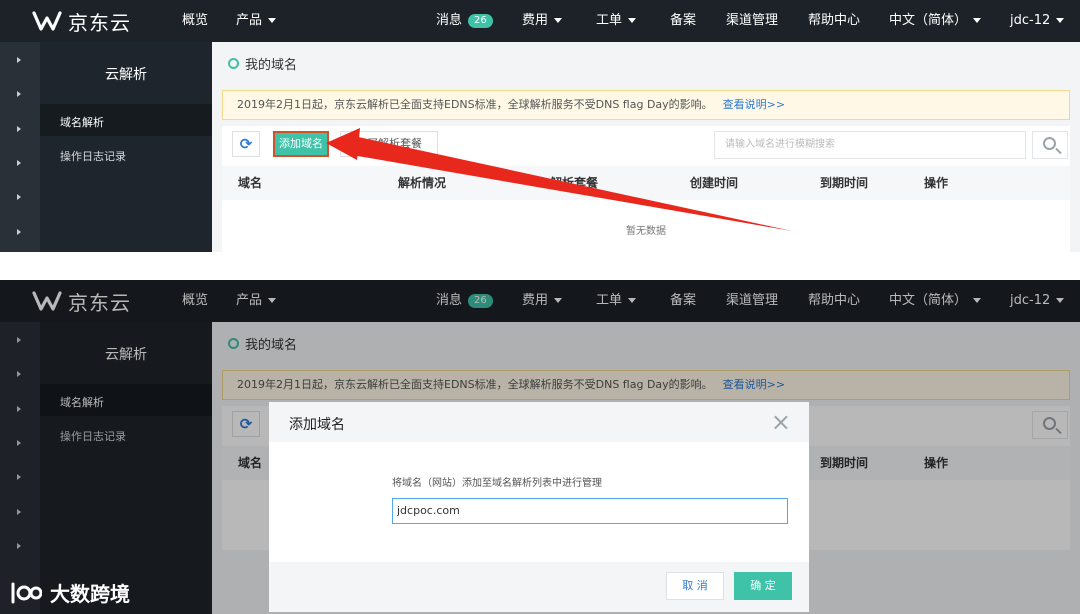 This screenshot has width=1080, height=614. What do you see at coordinates (834, 21) in the screenshot?
I see `nav-help: 帮助中心` at bounding box center [834, 21].